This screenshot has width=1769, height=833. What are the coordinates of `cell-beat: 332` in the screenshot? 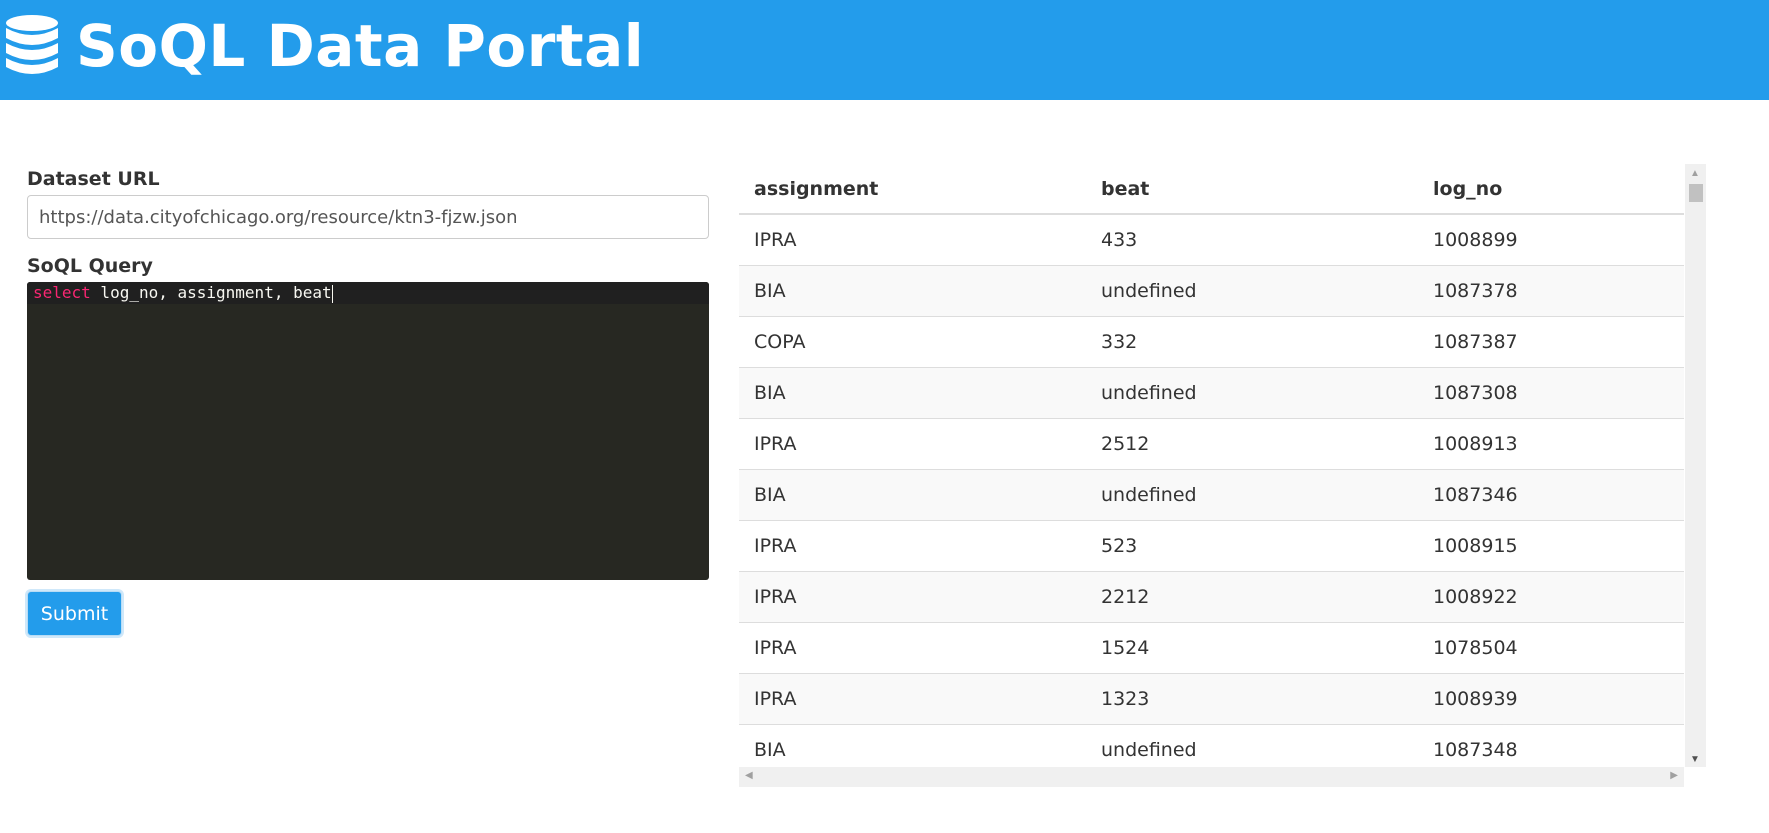 It's located at (1252, 341).